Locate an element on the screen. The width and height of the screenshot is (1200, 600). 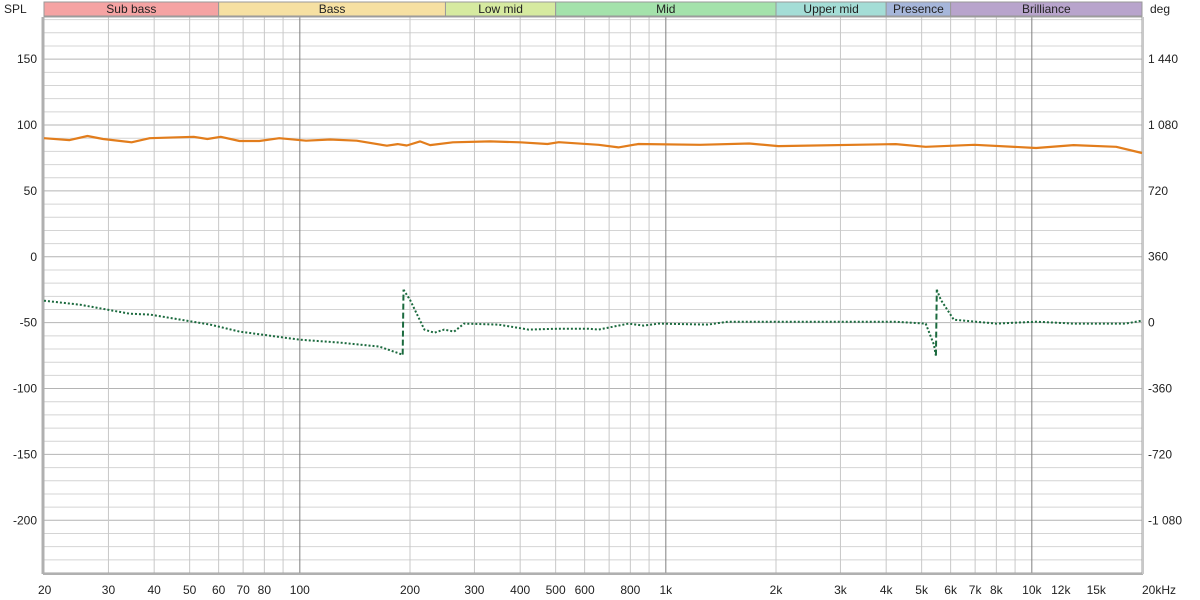
band-label: Sub bass is located at coordinates (131, 9).